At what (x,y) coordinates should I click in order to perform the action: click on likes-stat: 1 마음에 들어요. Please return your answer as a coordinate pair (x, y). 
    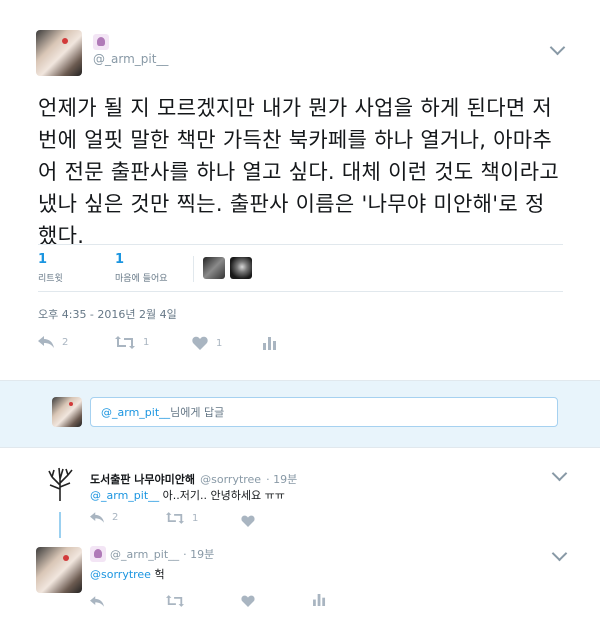
    Looking at the image, I should click on (141, 268).